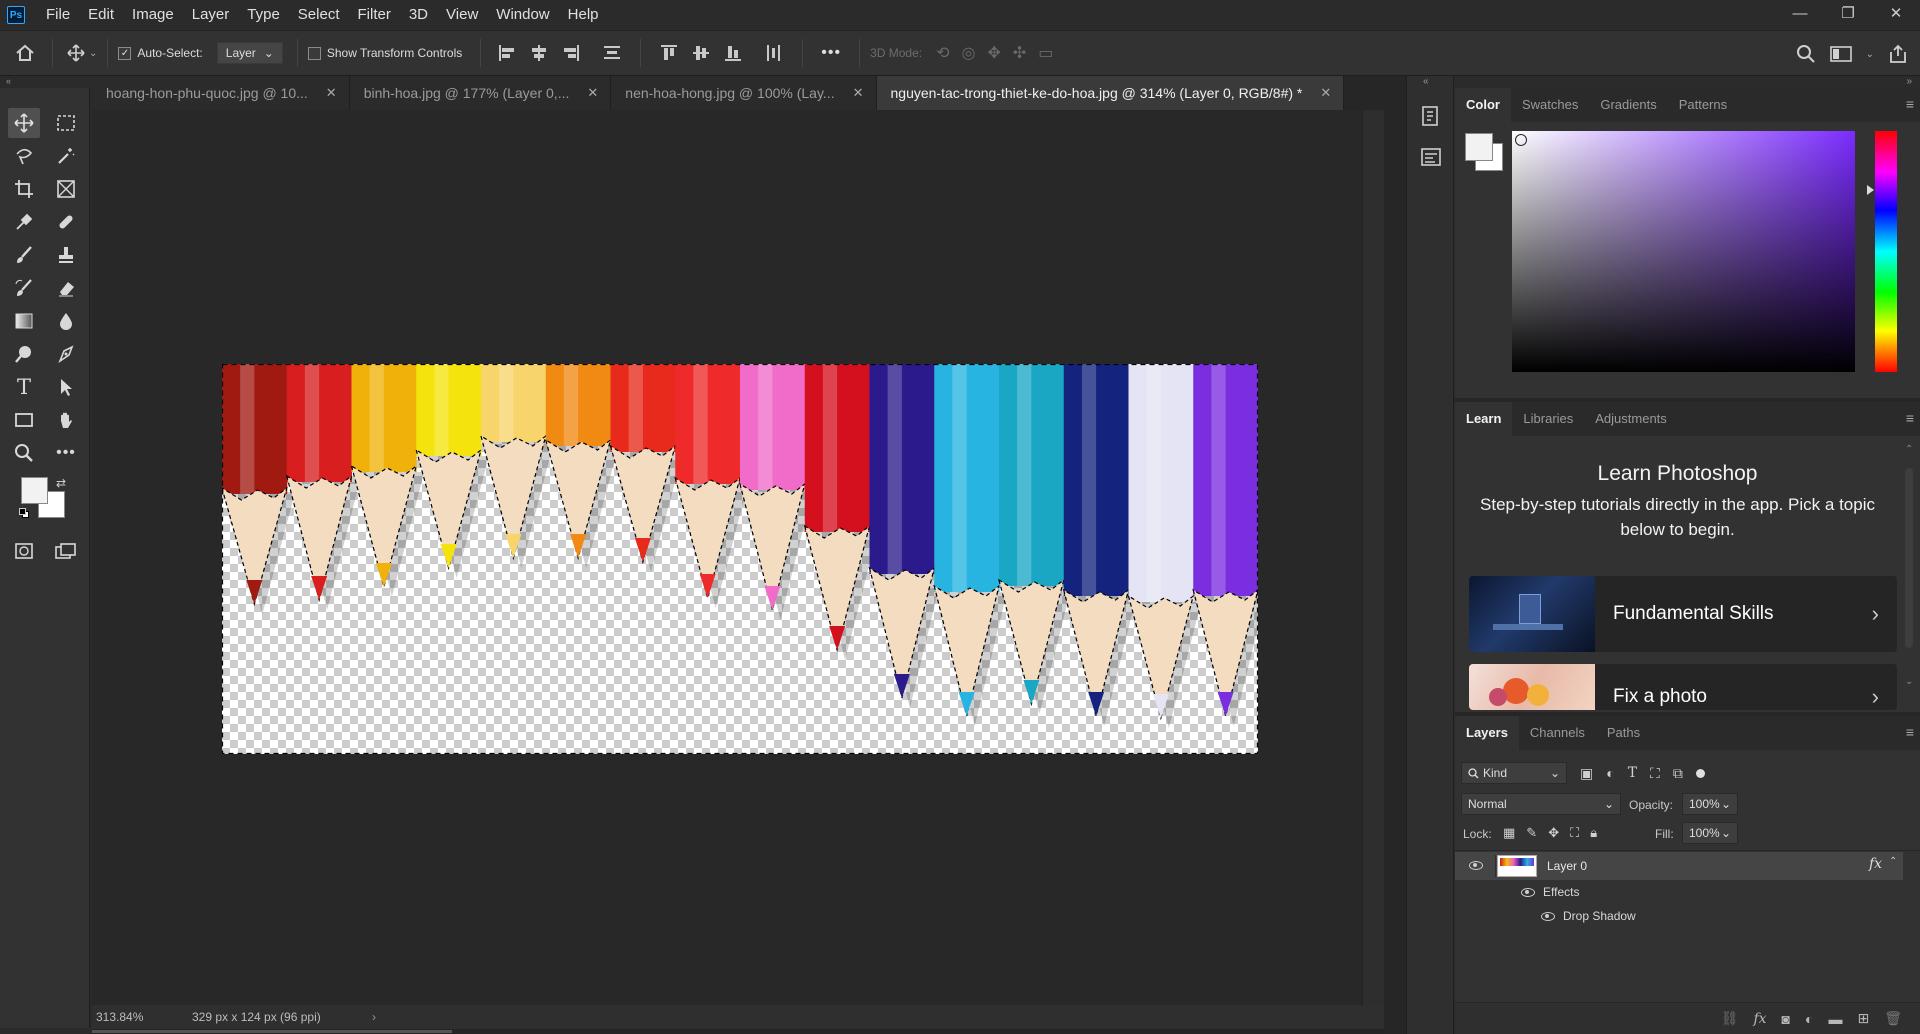 This screenshot has width=1920, height=1034. I want to click on tab-adjustments: Adjustments, so click(1631, 419).